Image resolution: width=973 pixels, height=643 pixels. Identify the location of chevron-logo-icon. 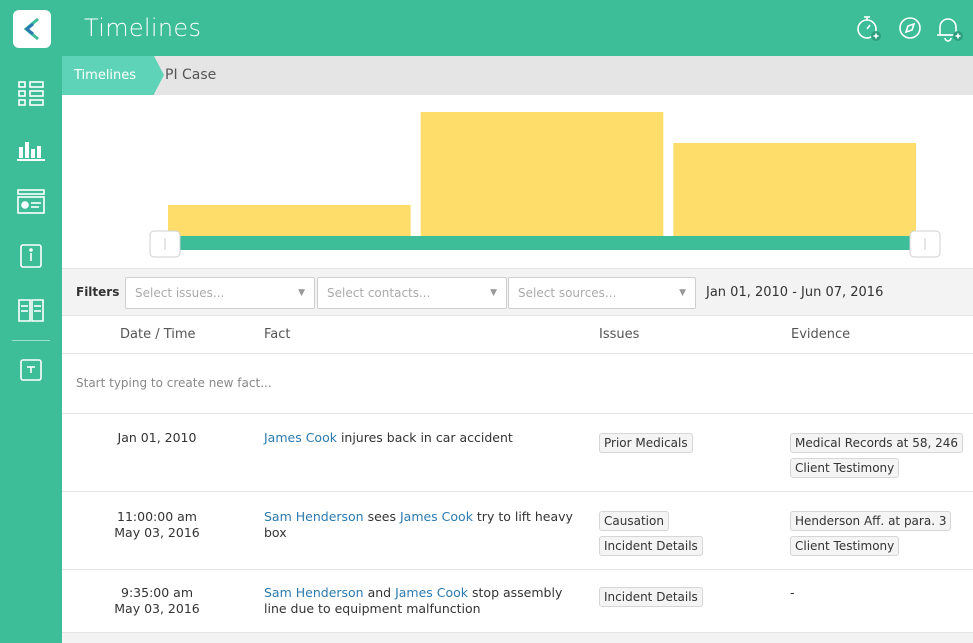
(31, 29).